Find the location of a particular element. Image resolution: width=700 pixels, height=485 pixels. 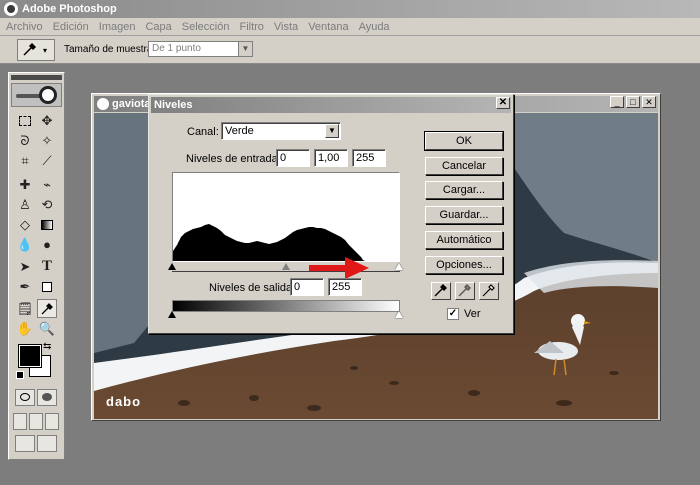

options-bar: ▾ Tamaño de muestra: De 1 punto ▼ is located at coordinates (350, 50).